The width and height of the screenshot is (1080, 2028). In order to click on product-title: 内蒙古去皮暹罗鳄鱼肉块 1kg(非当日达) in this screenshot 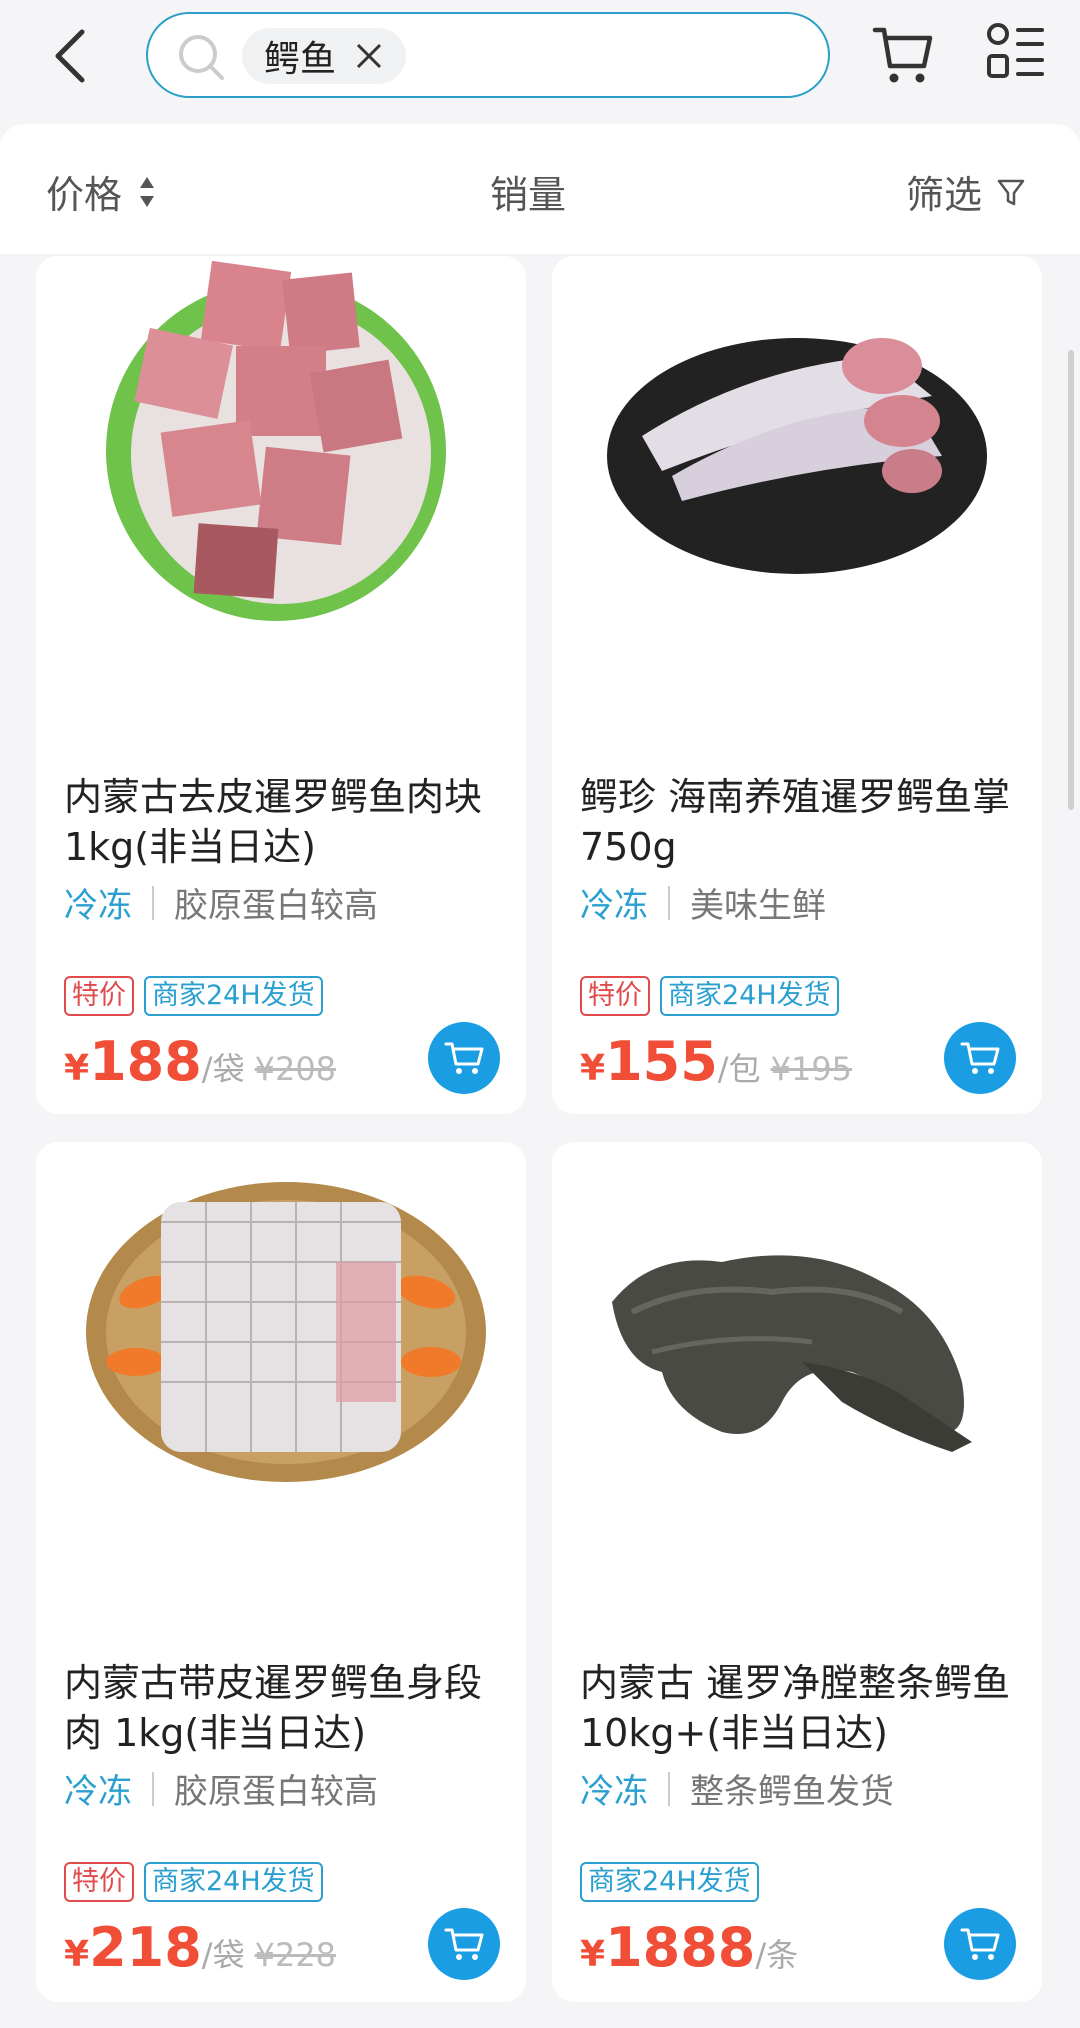, I will do `click(273, 822)`.